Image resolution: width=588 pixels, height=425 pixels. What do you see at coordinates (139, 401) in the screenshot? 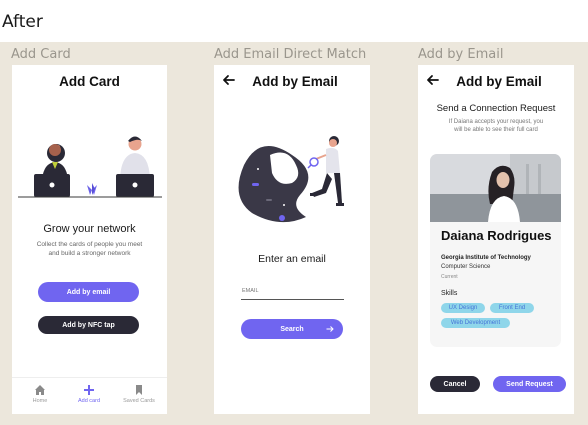
I see `tab-label: Saved Cards` at bounding box center [139, 401].